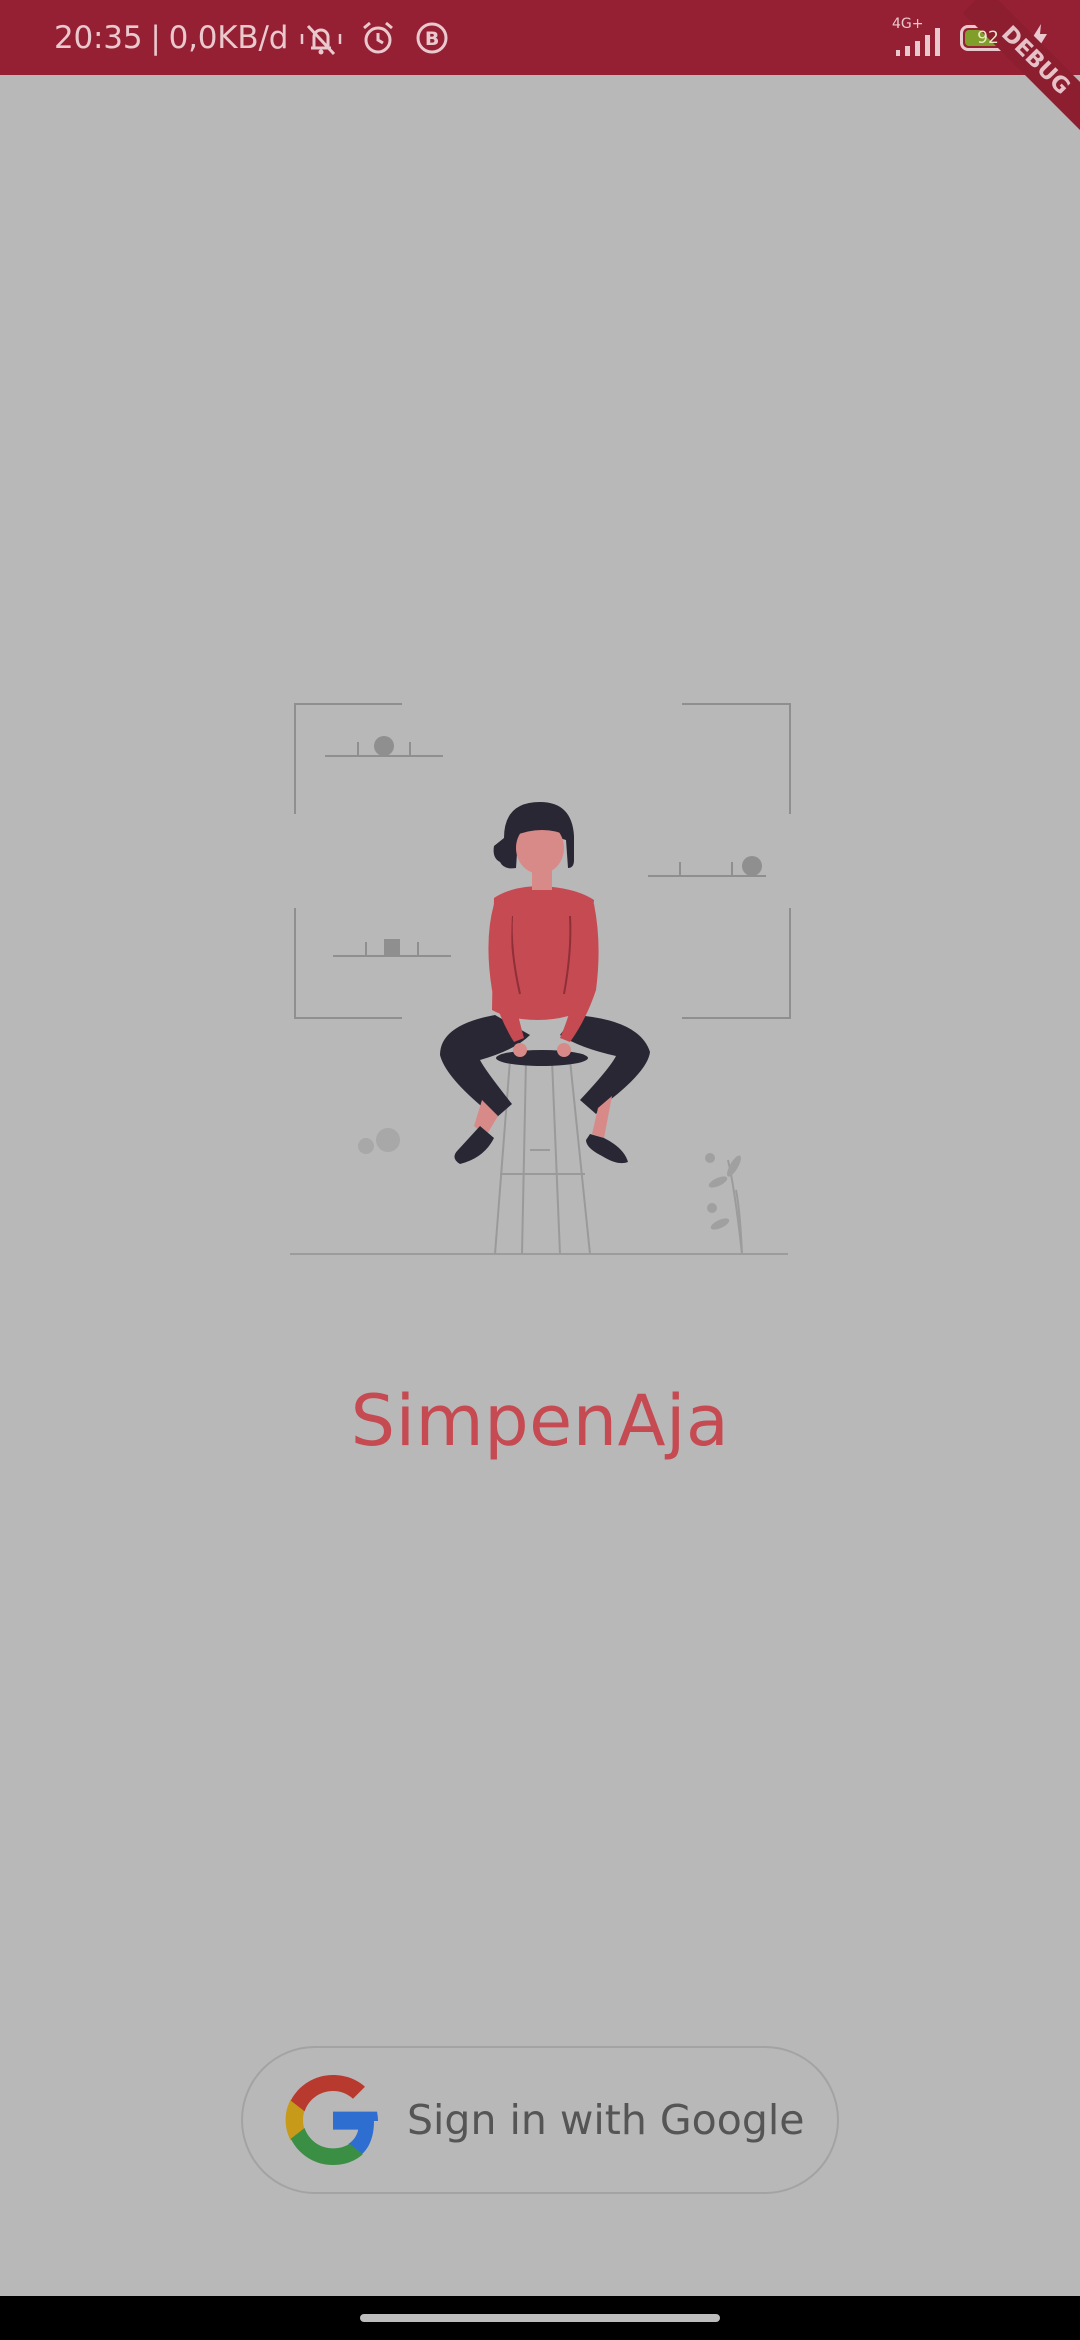  I want to click on figure, so click(545, 983).